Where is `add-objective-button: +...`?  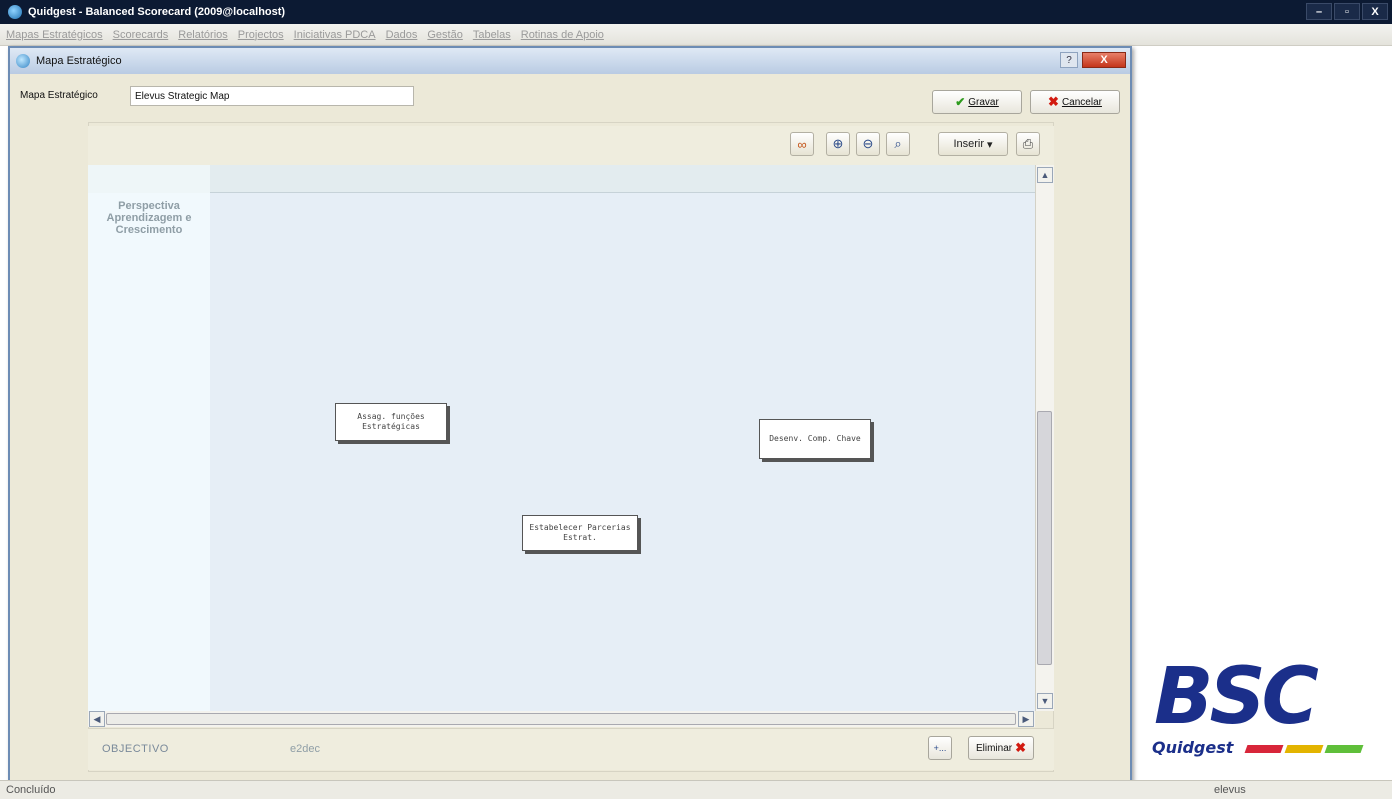
add-objective-button: +... is located at coordinates (940, 748).